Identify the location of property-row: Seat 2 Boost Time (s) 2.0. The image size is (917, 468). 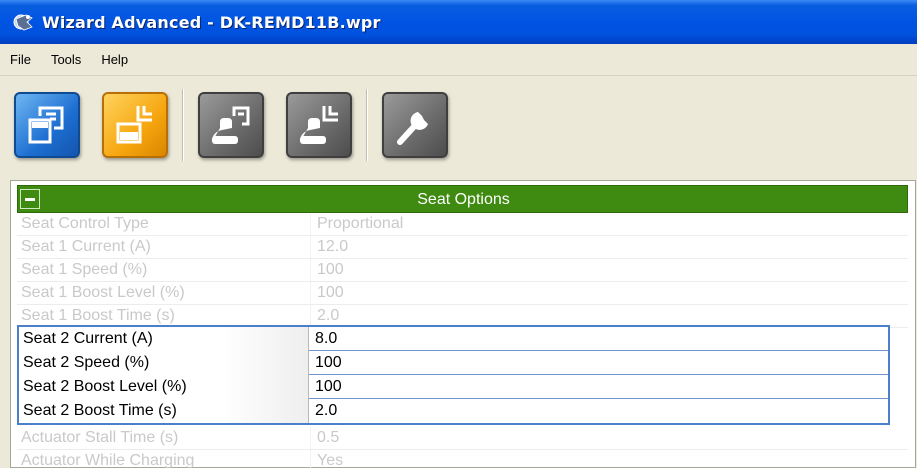
(453, 411).